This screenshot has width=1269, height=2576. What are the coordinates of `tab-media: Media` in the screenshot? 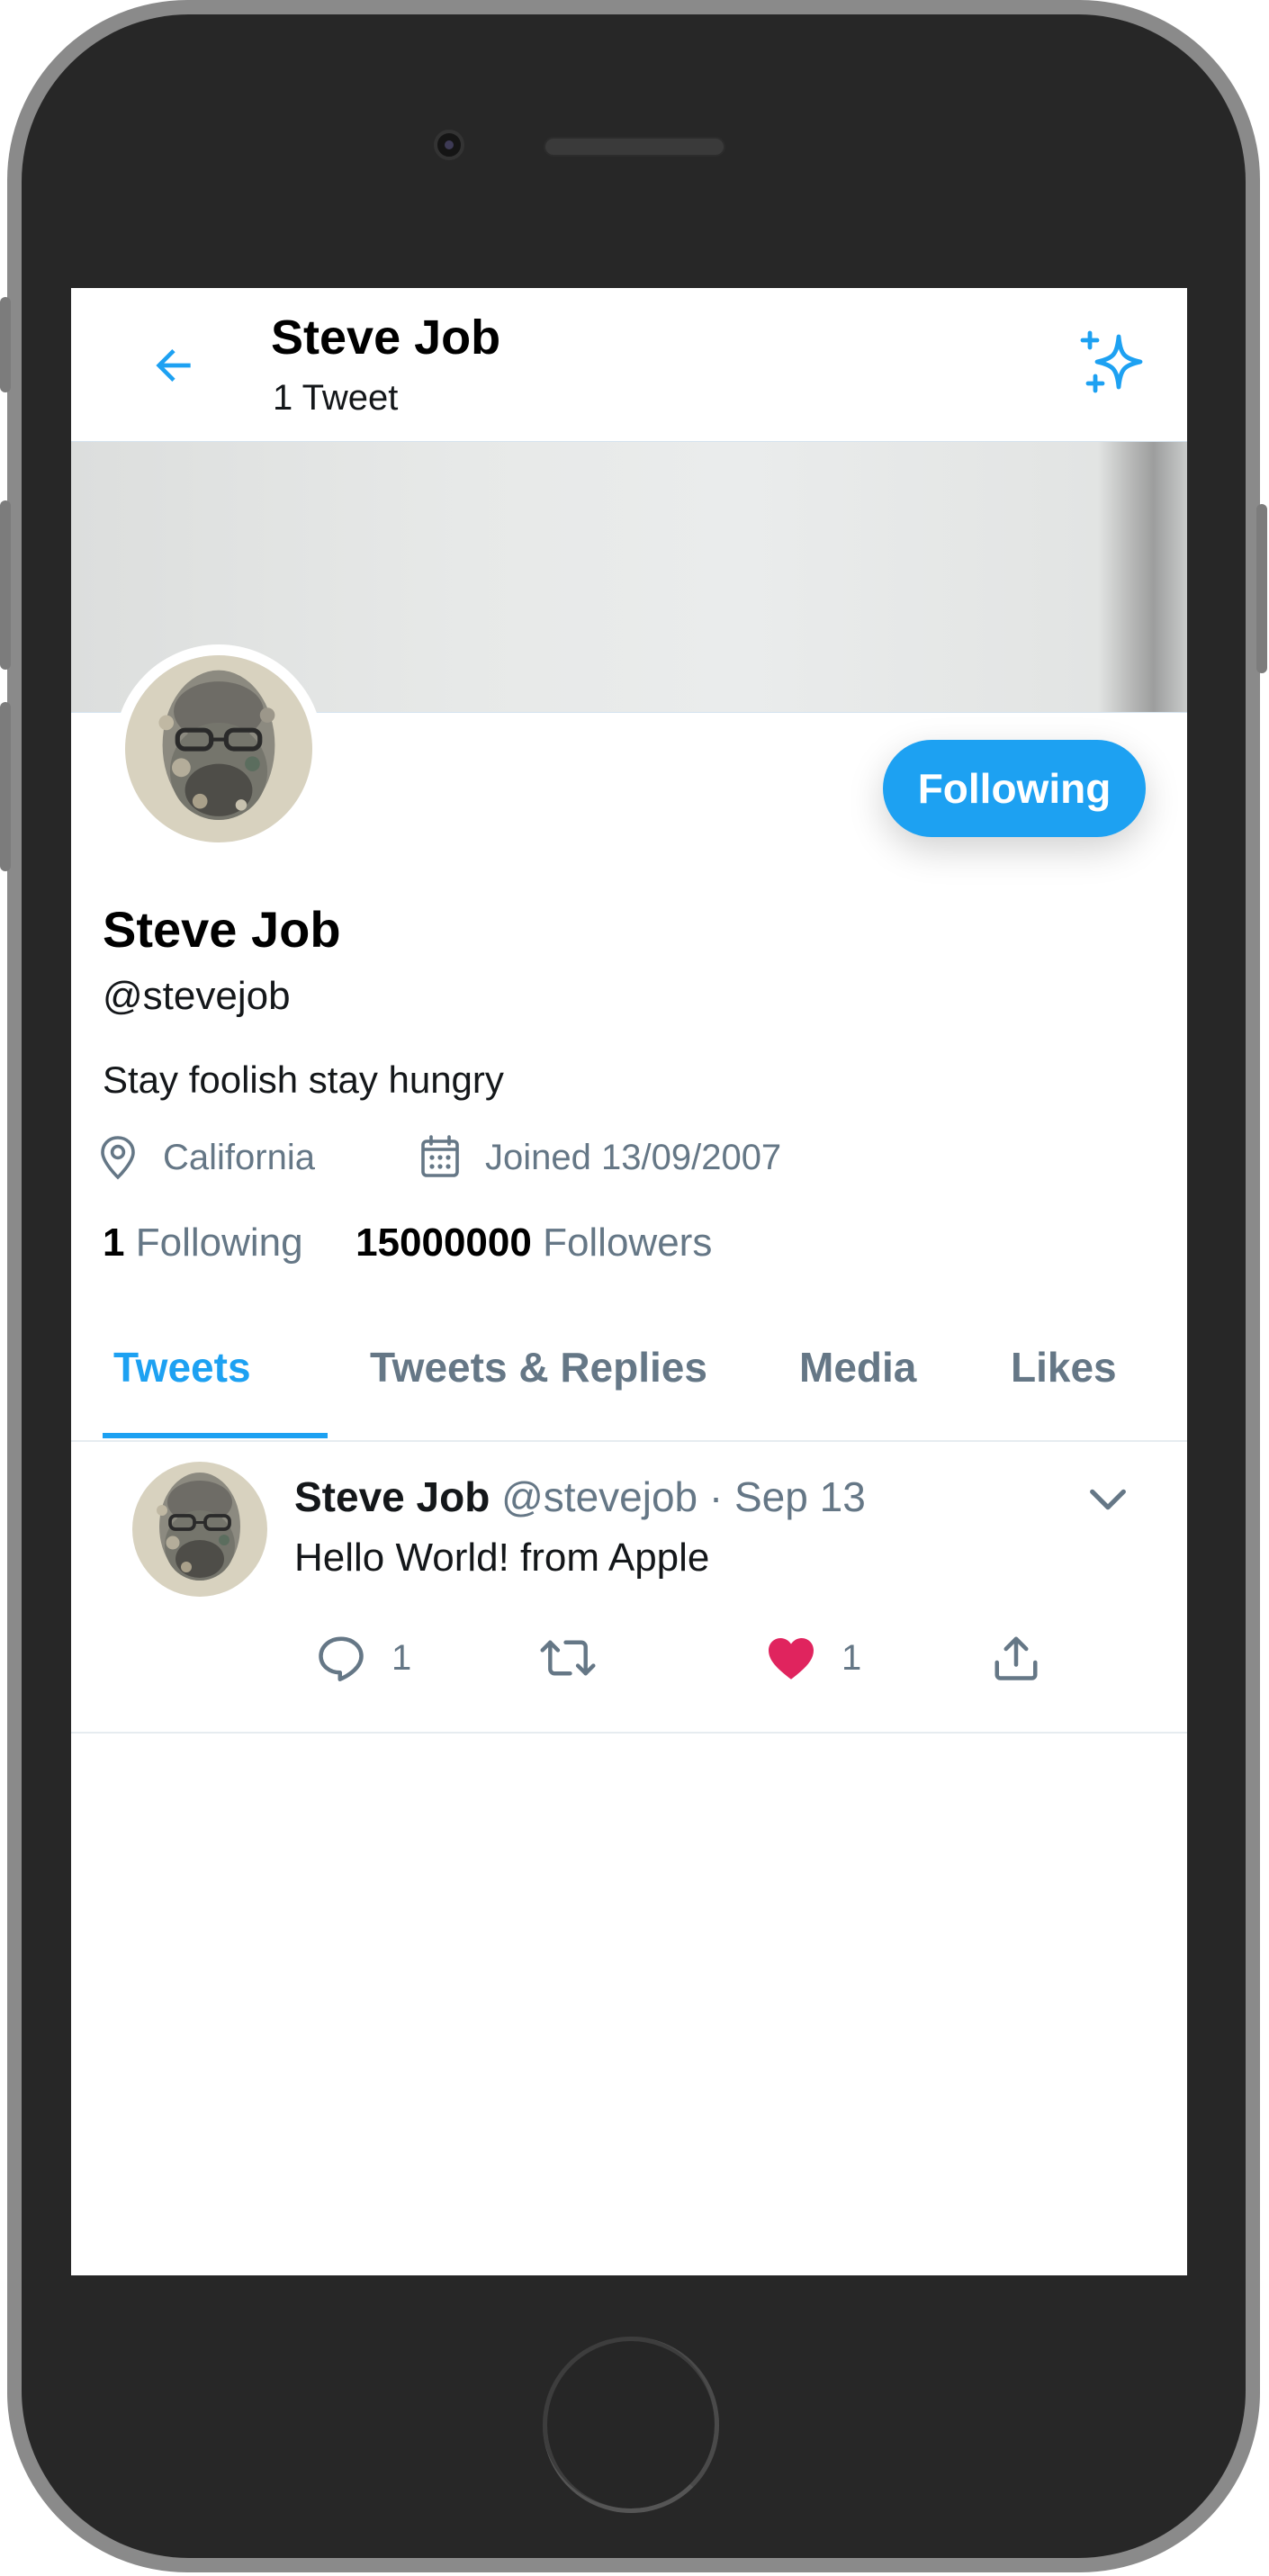 It's located at (858, 1367).